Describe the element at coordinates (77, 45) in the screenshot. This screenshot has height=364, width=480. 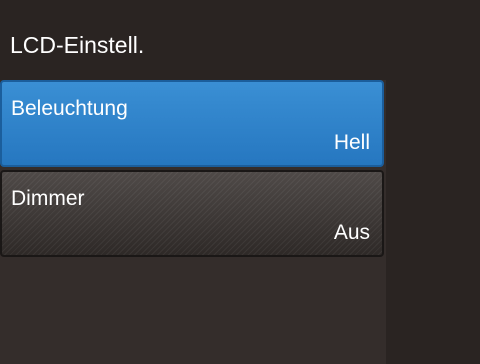
I see `page-title: LCD-Einstell.` at that location.